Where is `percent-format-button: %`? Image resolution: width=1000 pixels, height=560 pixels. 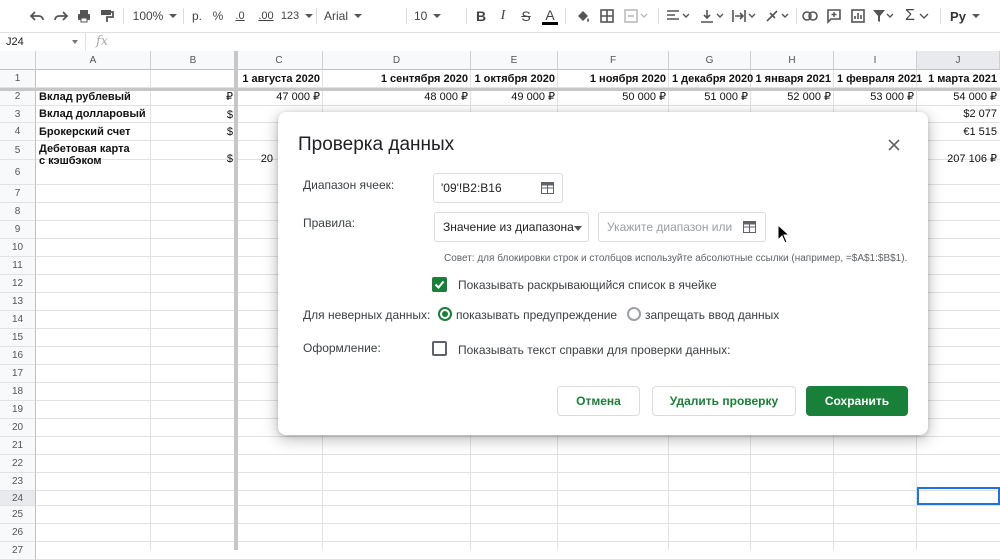
percent-format-button: % is located at coordinates (218, 16).